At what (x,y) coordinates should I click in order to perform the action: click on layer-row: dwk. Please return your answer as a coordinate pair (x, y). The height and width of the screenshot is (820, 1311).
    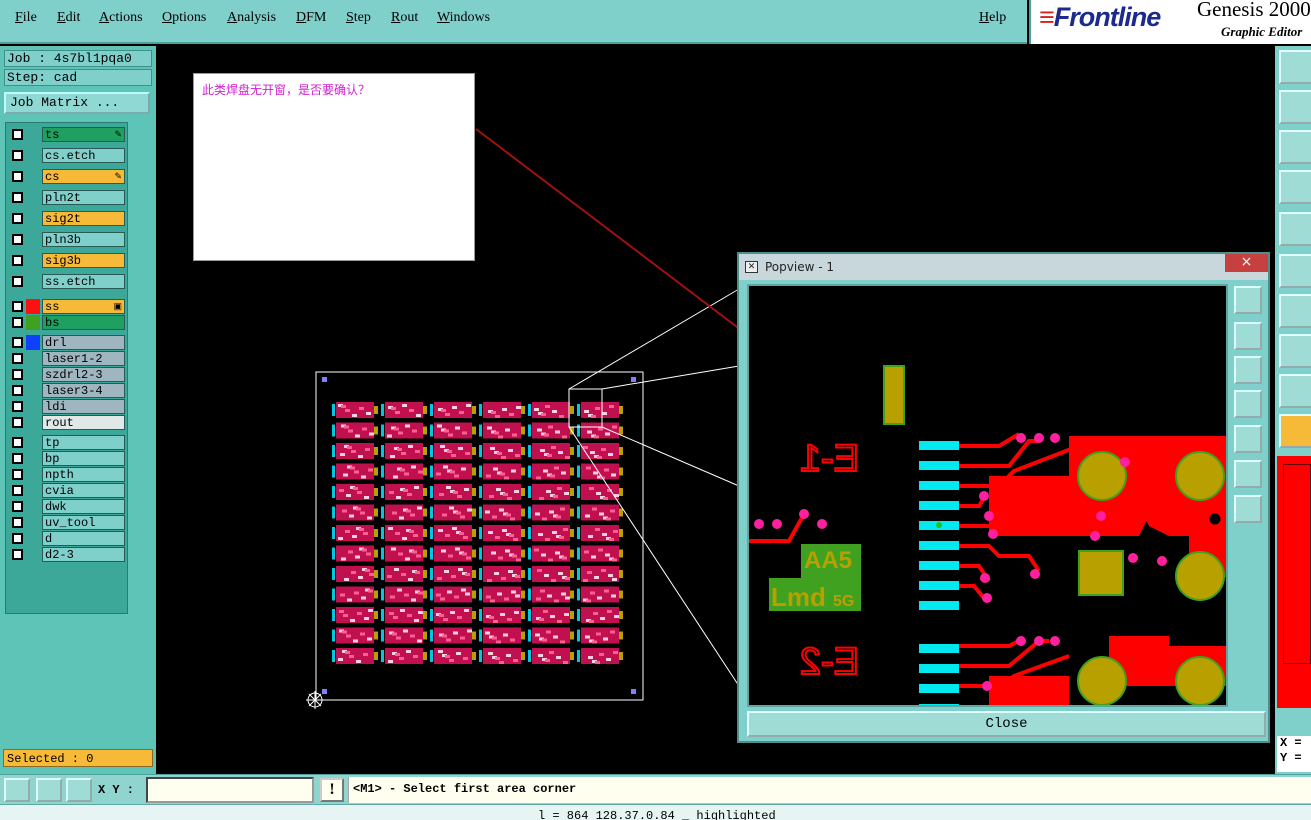
    Looking at the image, I should click on (67, 506).